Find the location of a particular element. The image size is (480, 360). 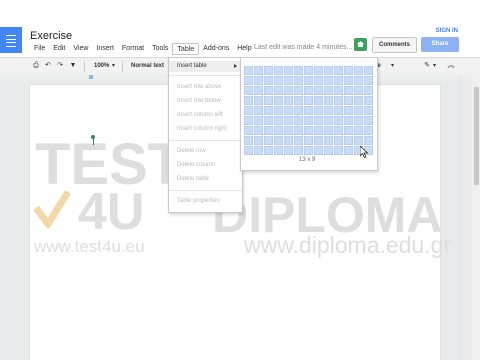

docs-logo-icon is located at coordinates (11, 40).